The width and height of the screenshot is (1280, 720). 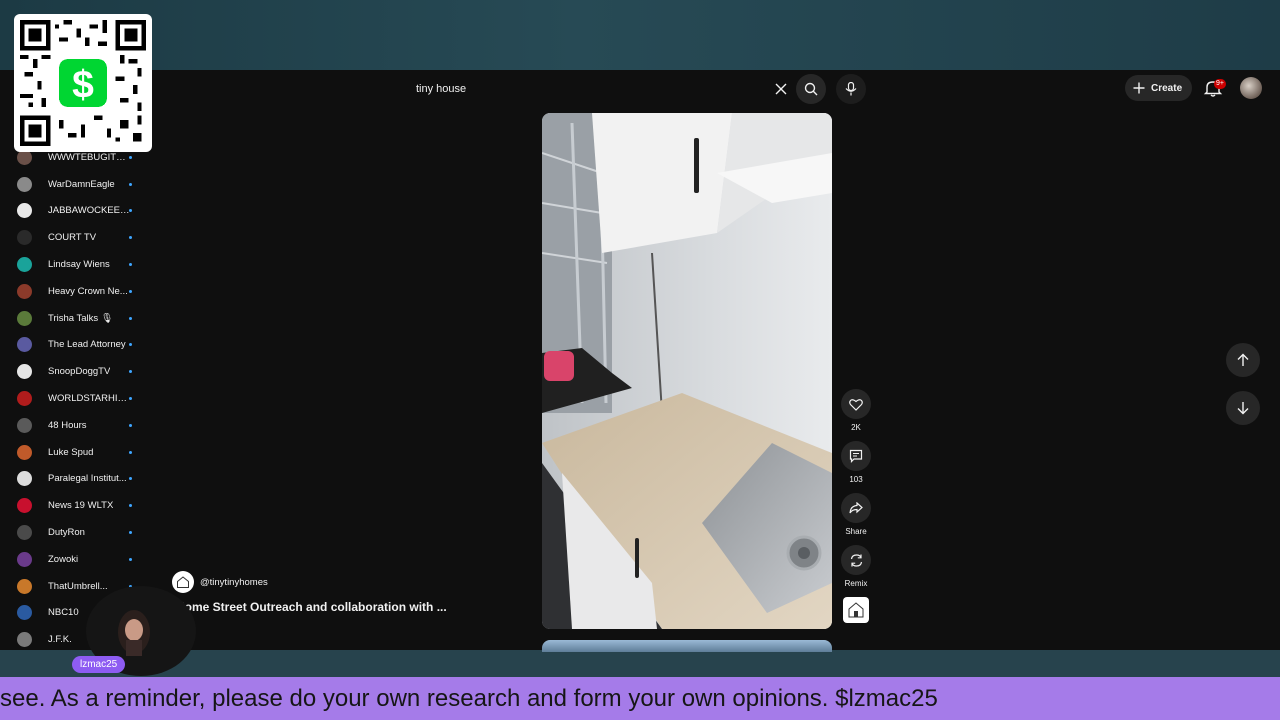 I want to click on arrow-up-icon, so click(x=1243, y=359).